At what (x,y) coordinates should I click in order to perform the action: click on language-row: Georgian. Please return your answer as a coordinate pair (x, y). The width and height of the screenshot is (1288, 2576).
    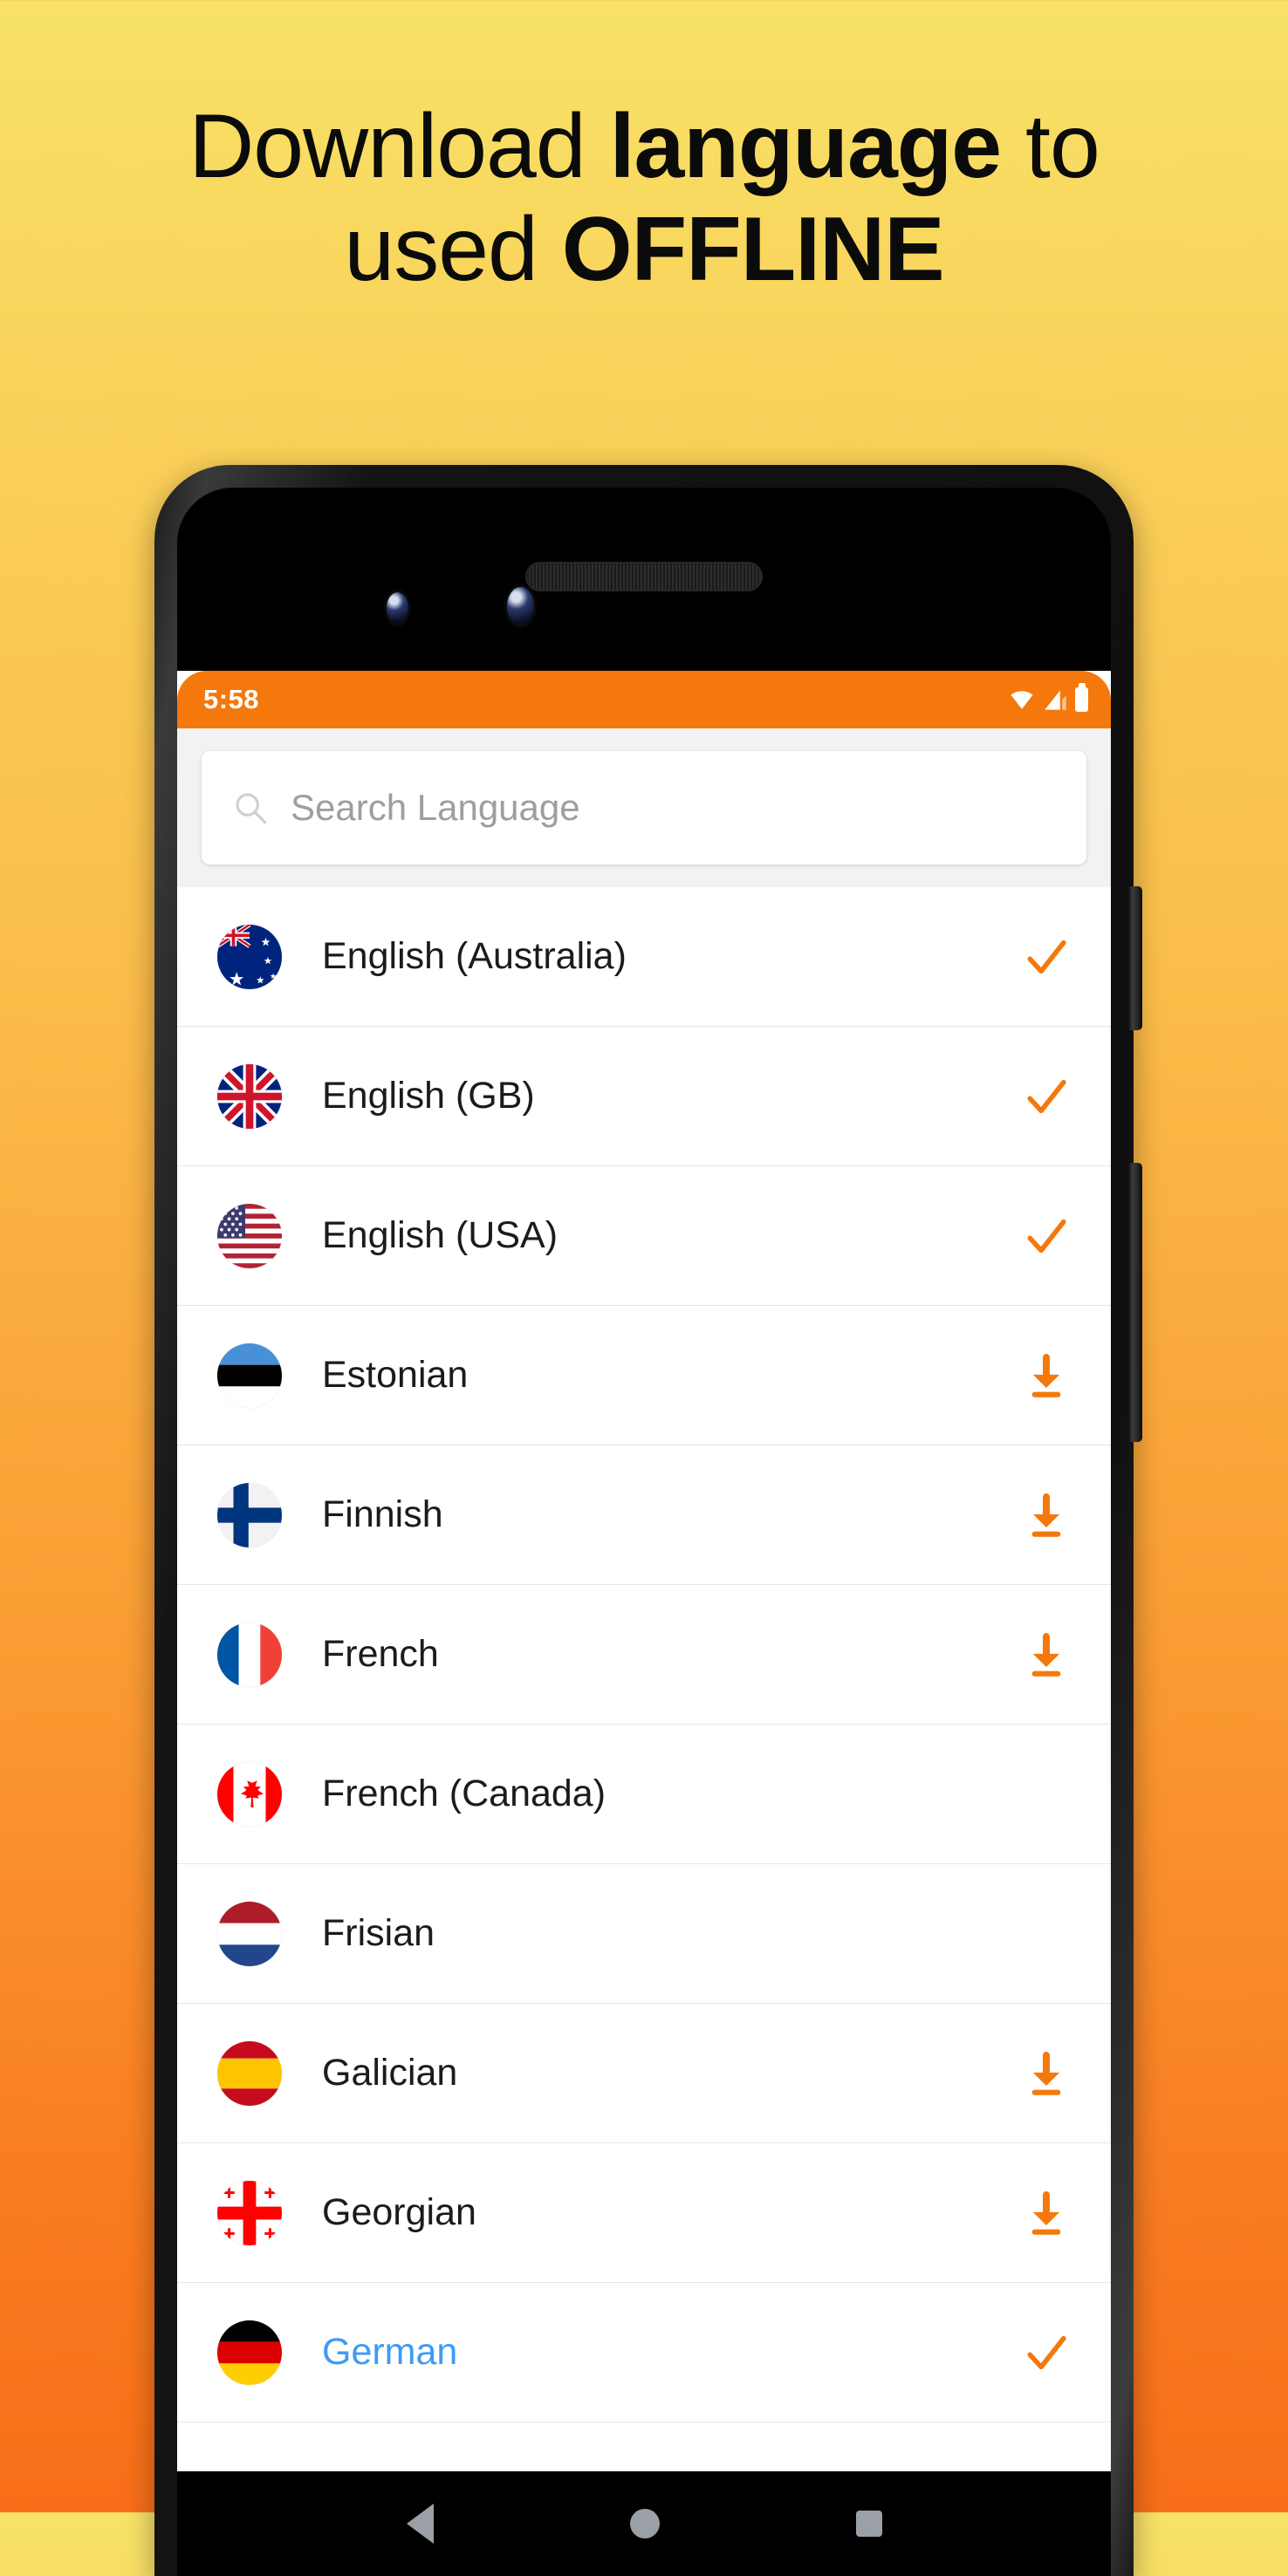
    Looking at the image, I should click on (644, 2213).